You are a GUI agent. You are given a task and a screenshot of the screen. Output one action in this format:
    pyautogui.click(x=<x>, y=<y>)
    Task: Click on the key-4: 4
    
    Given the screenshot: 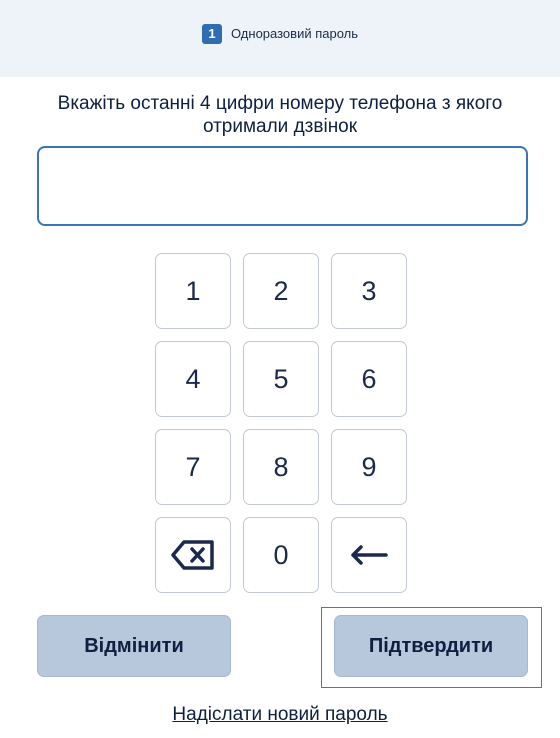 What is the action you would take?
    pyautogui.click(x=193, y=379)
    